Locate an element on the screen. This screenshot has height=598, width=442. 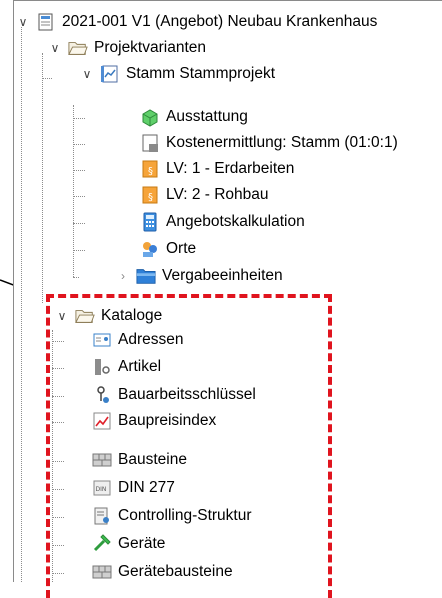
tree-item-lv-2: § LV: 2 - Rohbau is located at coordinates (204, 195).